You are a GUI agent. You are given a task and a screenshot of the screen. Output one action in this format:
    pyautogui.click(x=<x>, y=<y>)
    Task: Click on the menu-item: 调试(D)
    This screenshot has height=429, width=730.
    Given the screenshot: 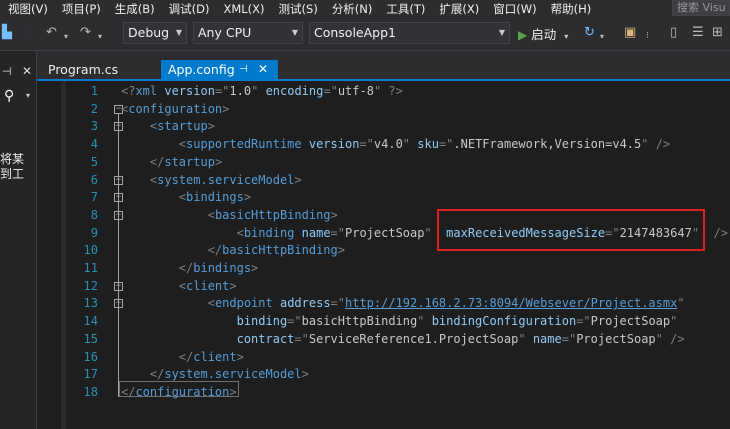 What is the action you would take?
    pyautogui.click(x=189, y=9)
    